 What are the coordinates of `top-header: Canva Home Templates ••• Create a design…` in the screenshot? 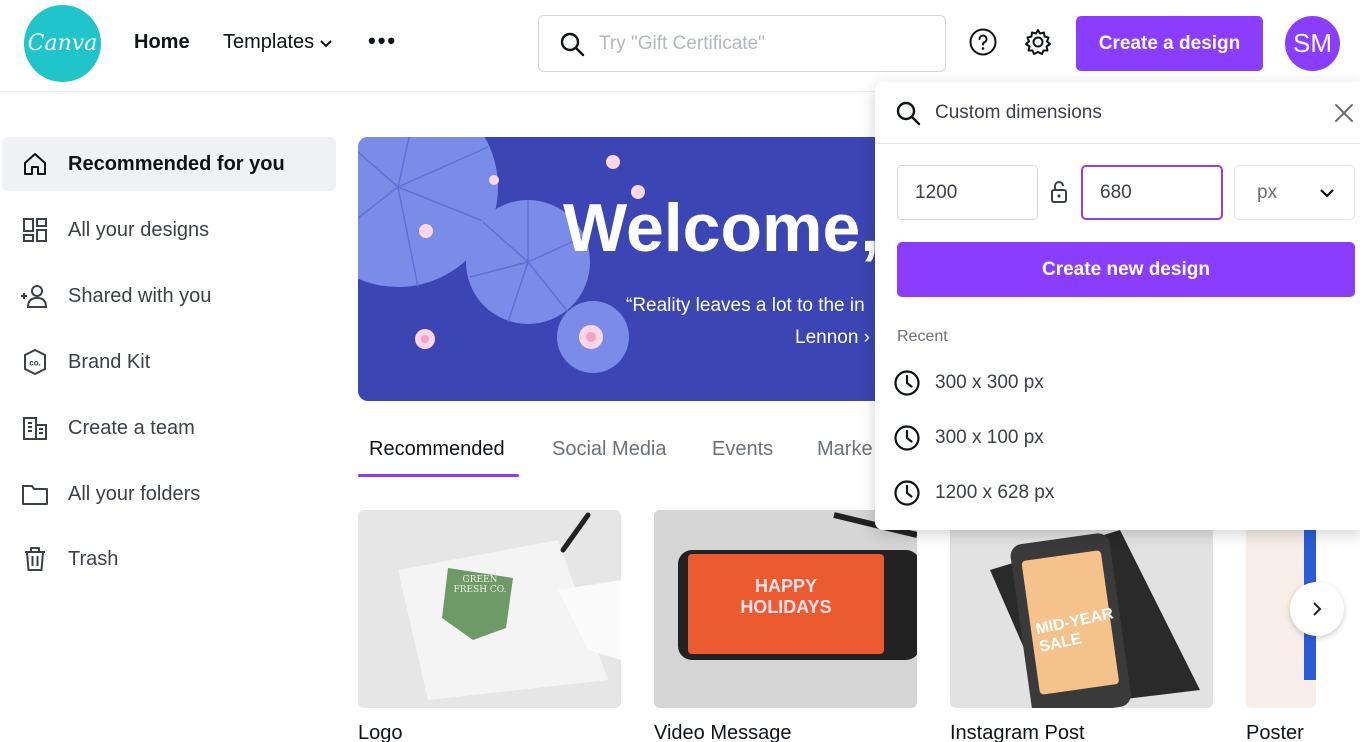 It's located at (680, 46).